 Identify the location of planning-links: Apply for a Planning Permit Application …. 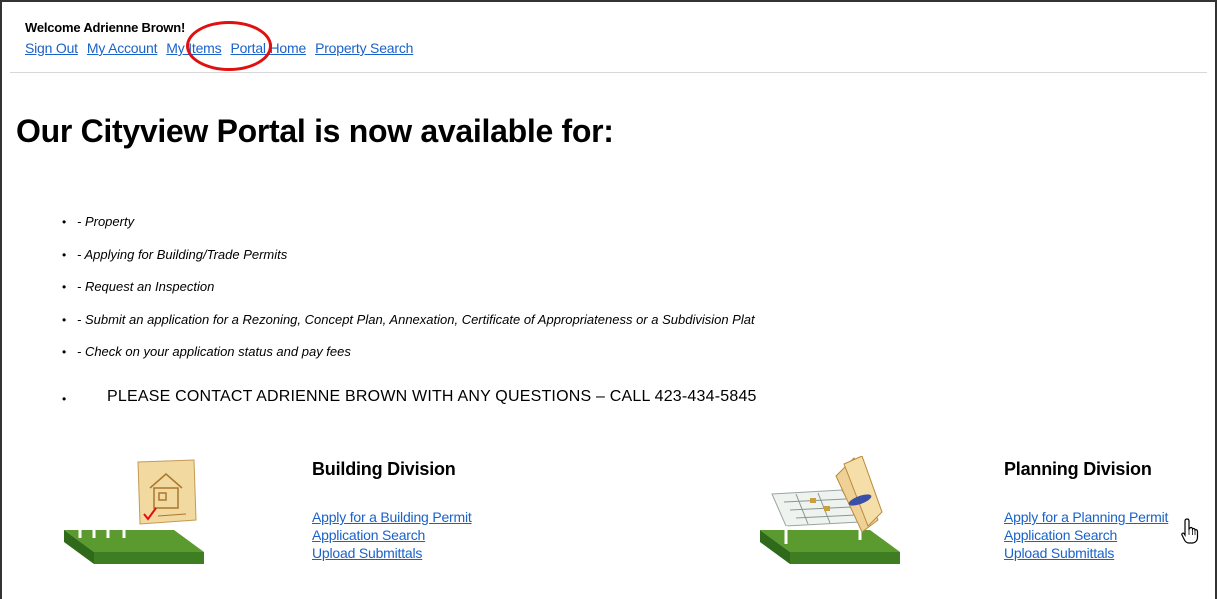
(1086, 535).